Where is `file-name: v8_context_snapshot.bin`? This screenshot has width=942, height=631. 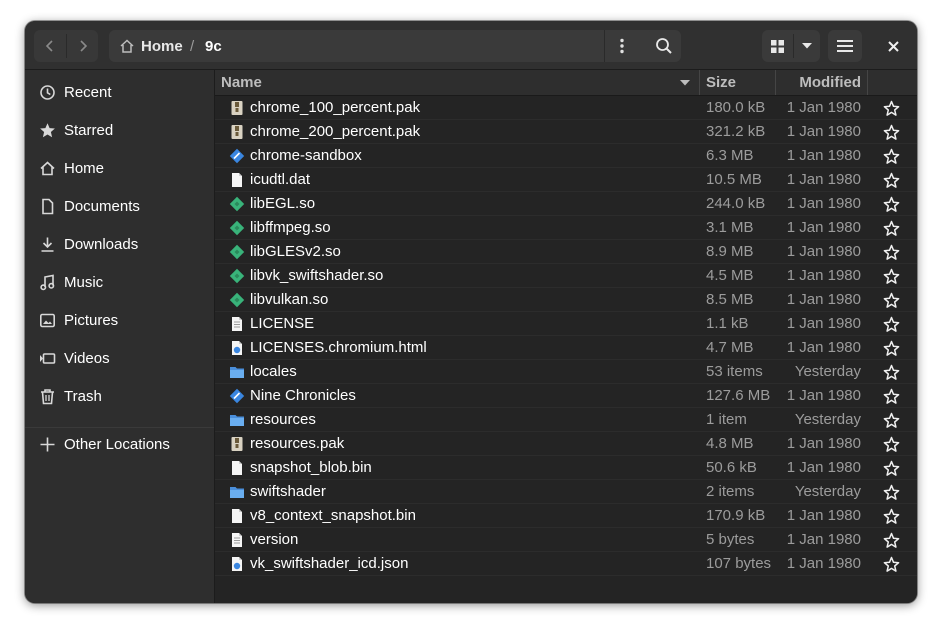
file-name: v8_context_snapshot.bin is located at coordinates (333, 515).